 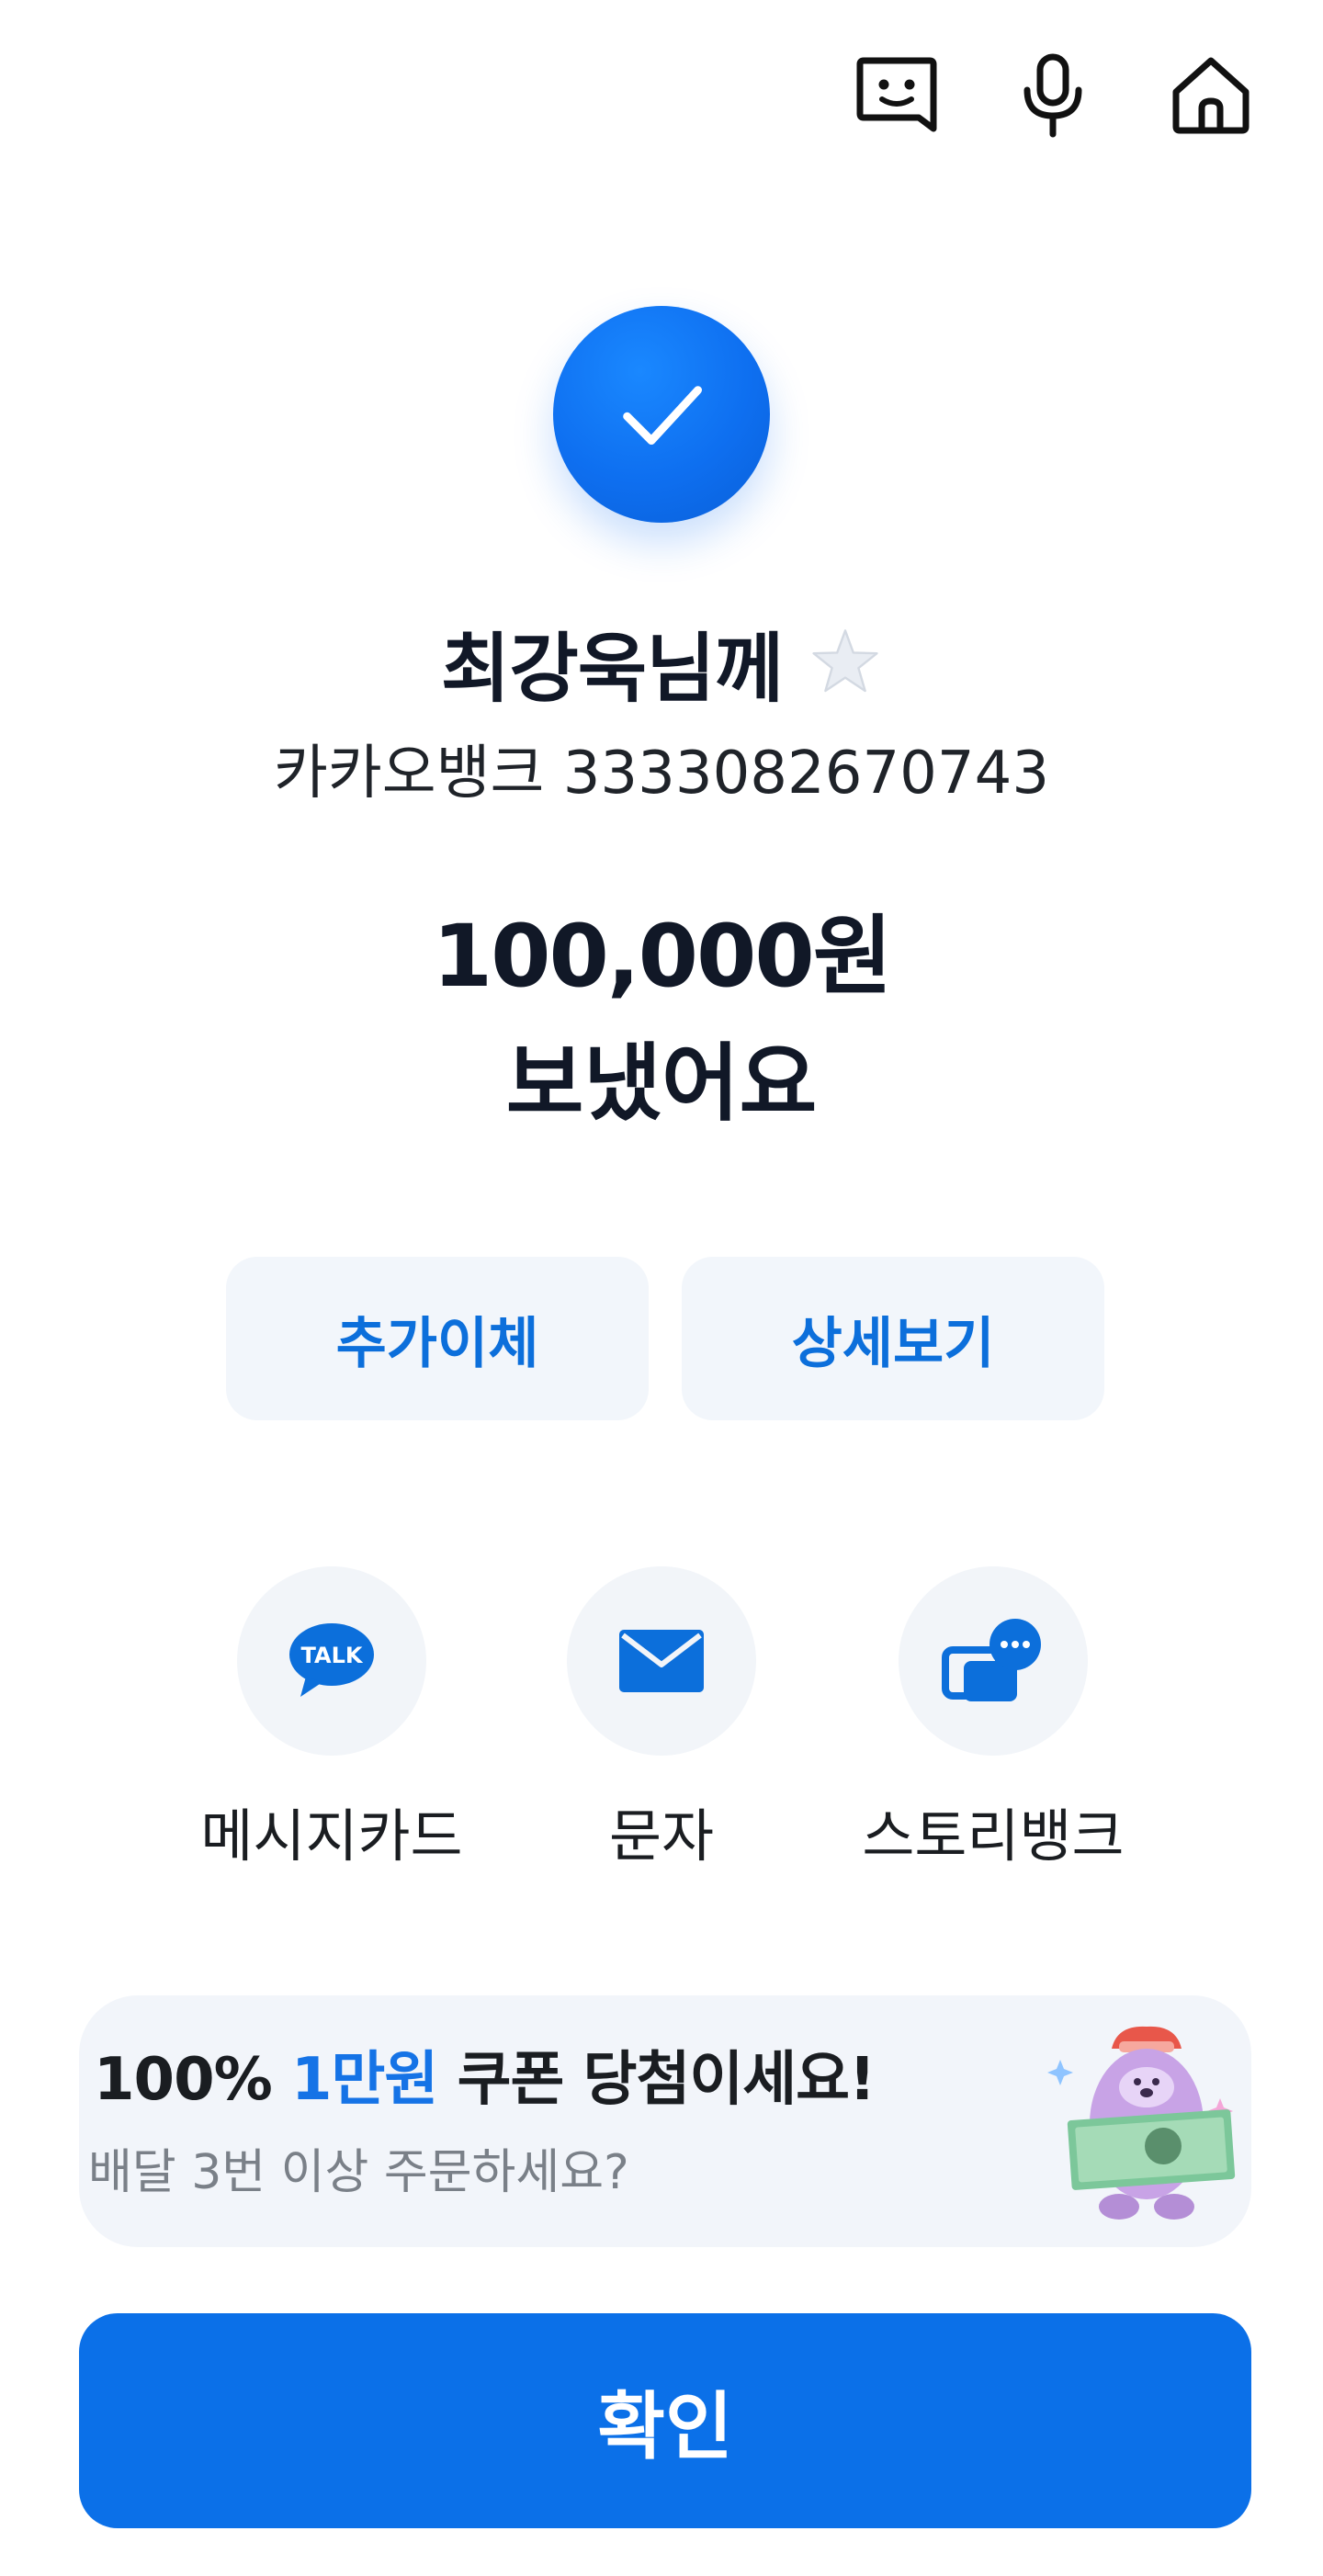 I want to click on chatbot-button, so click(x=897, y=95).